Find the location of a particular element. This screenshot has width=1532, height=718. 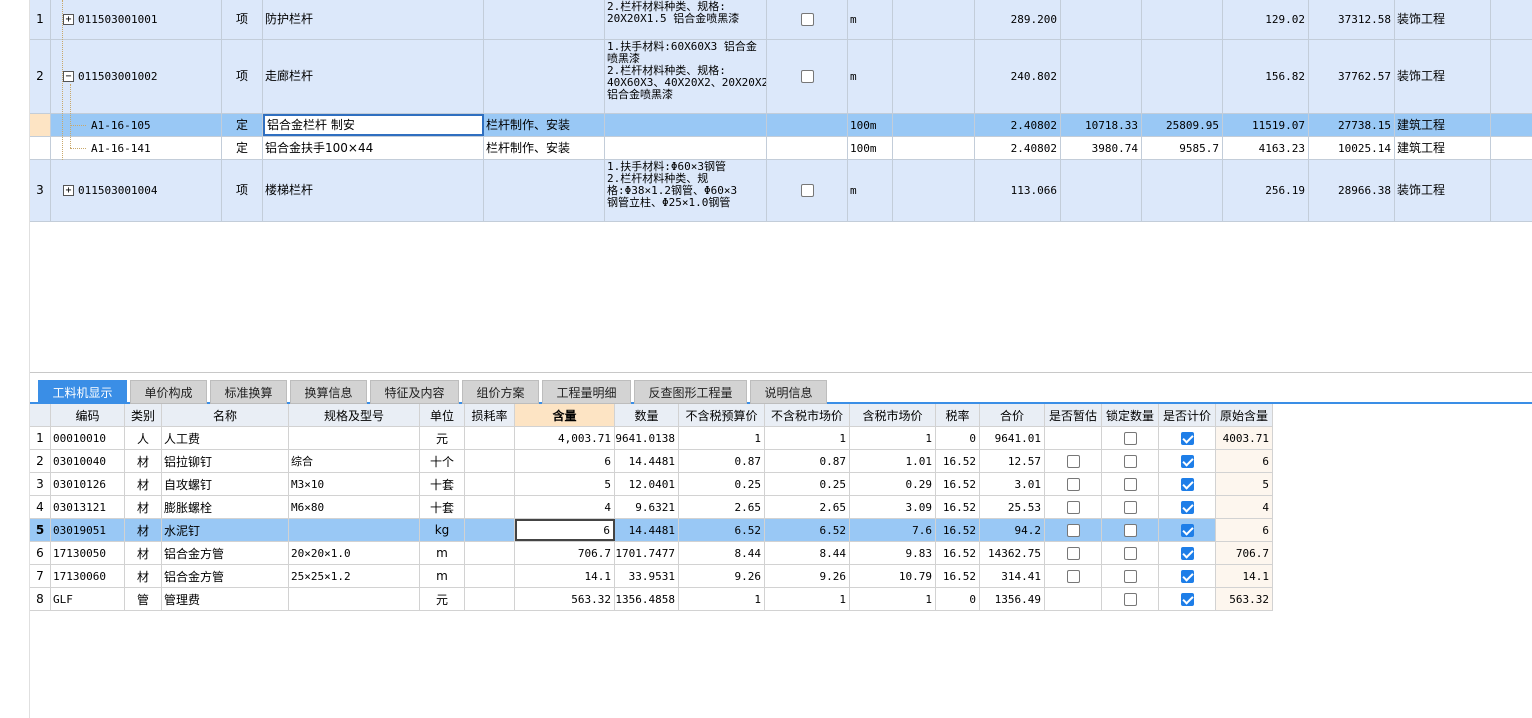

original-content-cell: 706.7 is located at coordinates (1244, 553).